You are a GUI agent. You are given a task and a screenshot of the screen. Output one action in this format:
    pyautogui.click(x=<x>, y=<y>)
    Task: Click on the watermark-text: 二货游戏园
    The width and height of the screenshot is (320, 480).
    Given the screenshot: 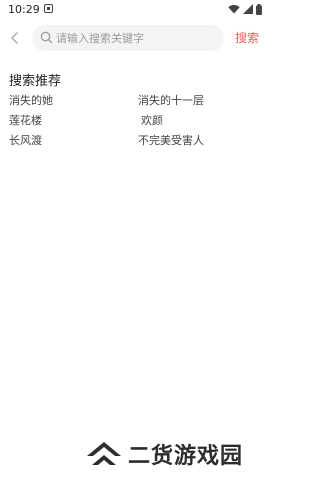 What is the action you would take?
    pyautogui.click(x=186, y=456)
    